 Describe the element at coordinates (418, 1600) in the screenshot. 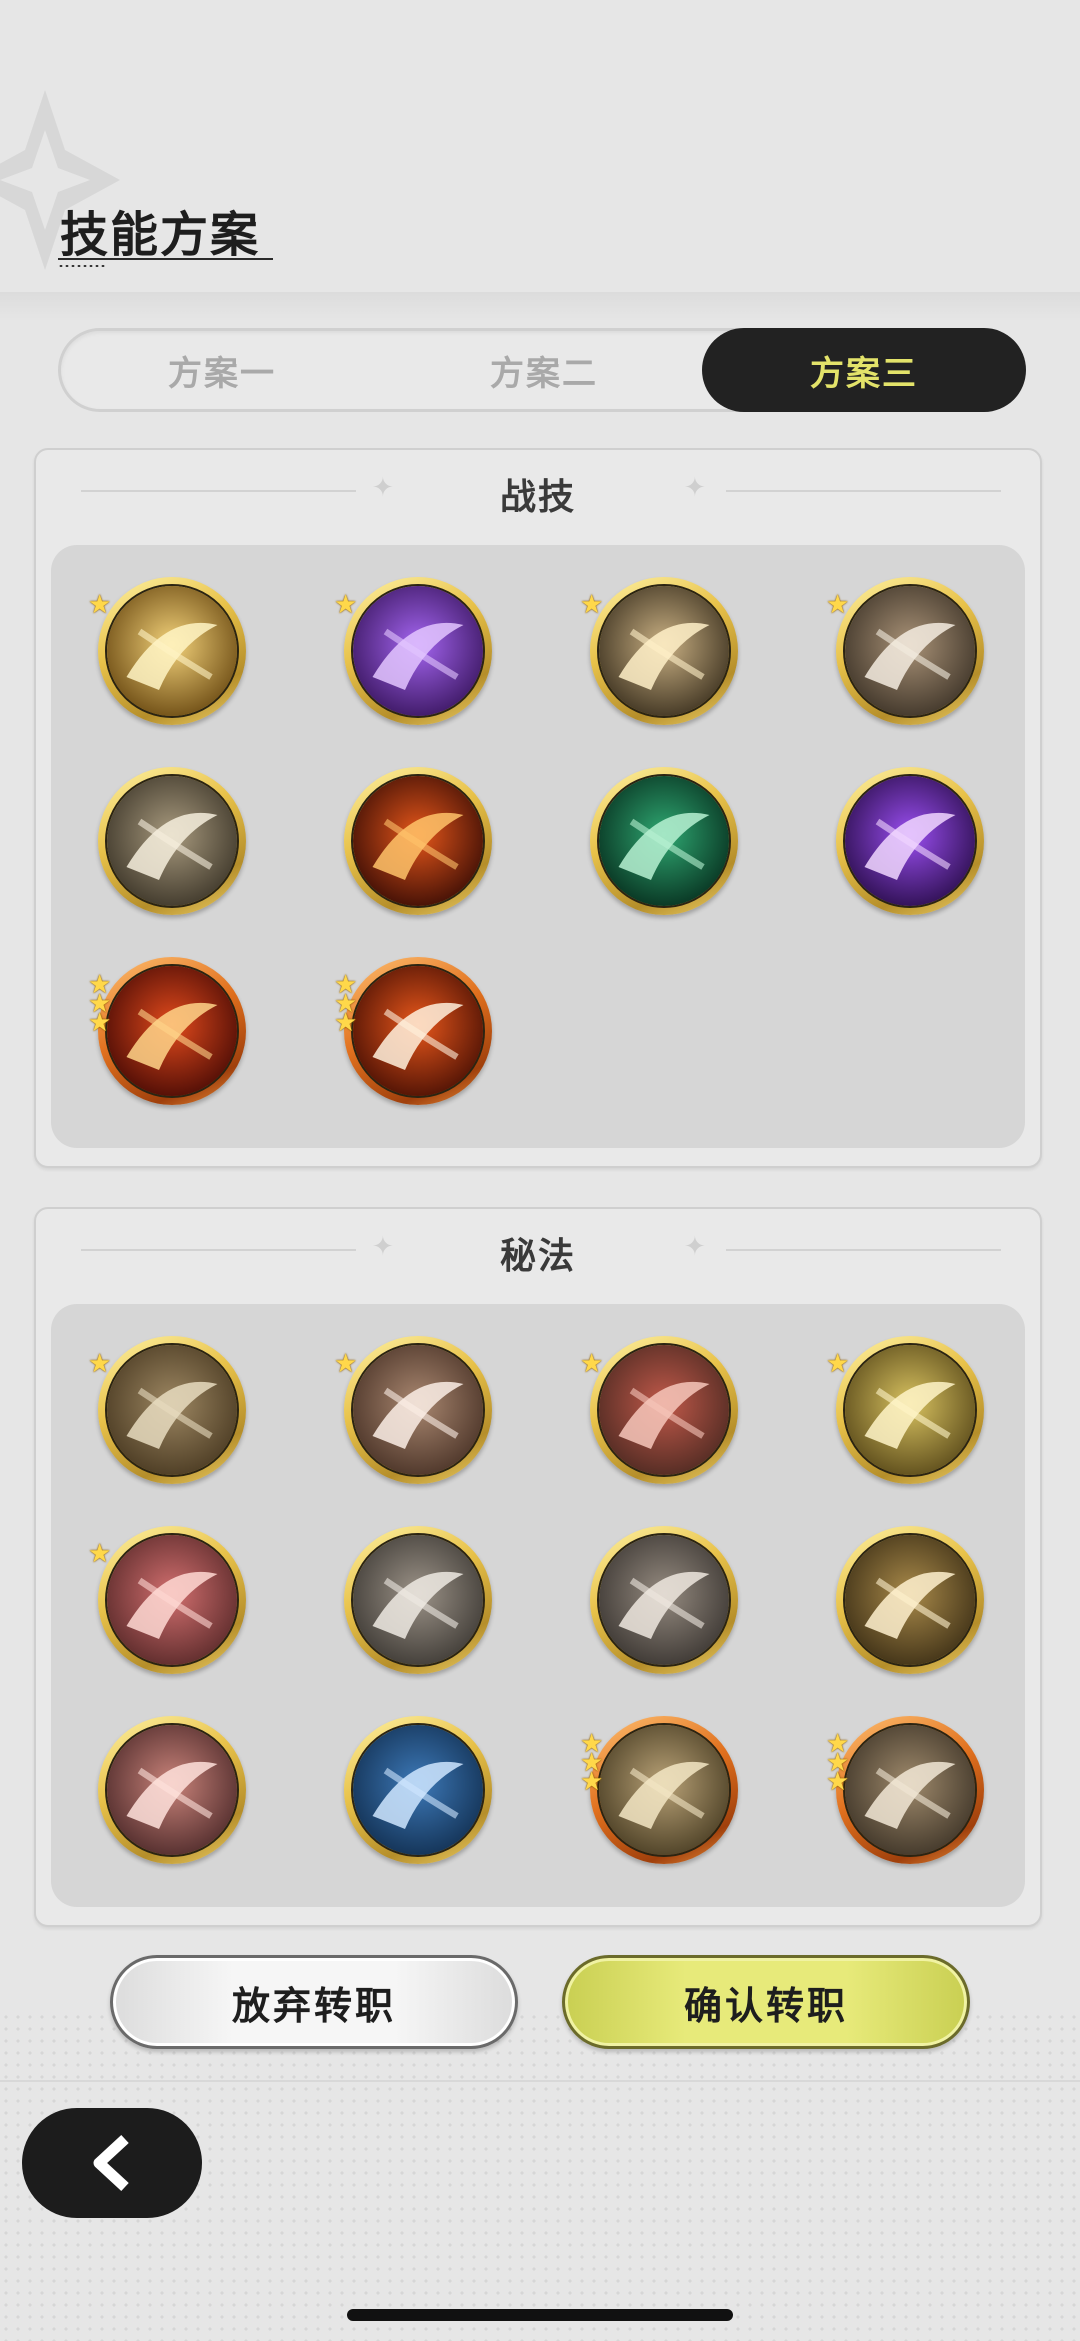

I see `swordsman-shield-icon` at that location.